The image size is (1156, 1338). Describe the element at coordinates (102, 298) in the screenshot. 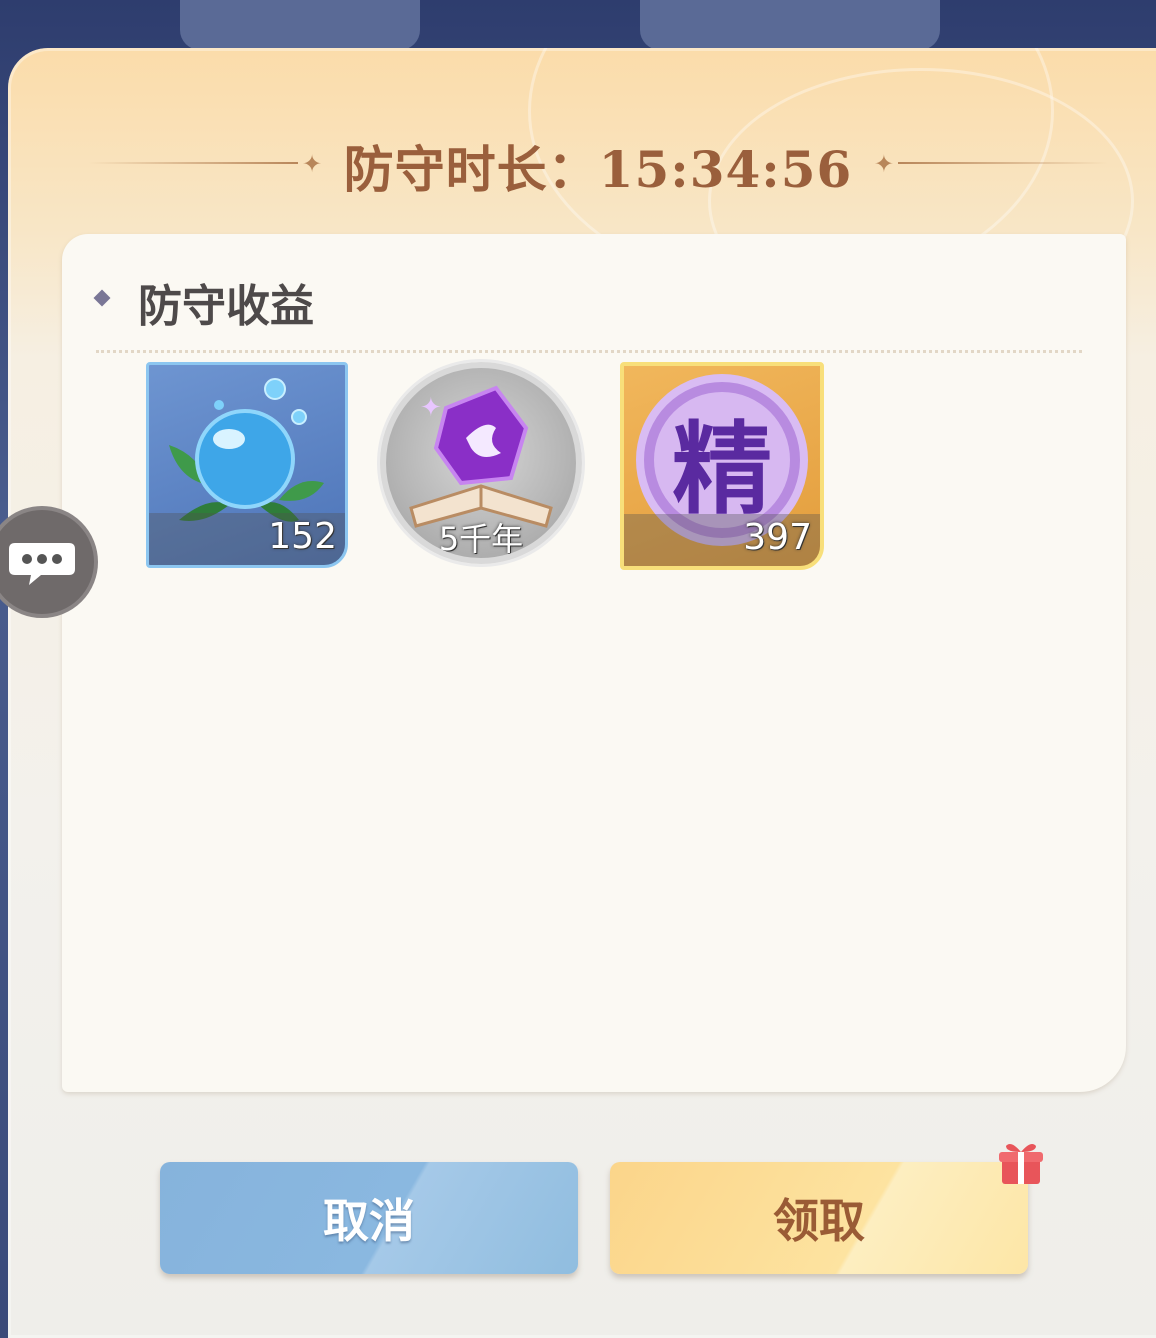

I see `diamond-bullet-icon` at that location.